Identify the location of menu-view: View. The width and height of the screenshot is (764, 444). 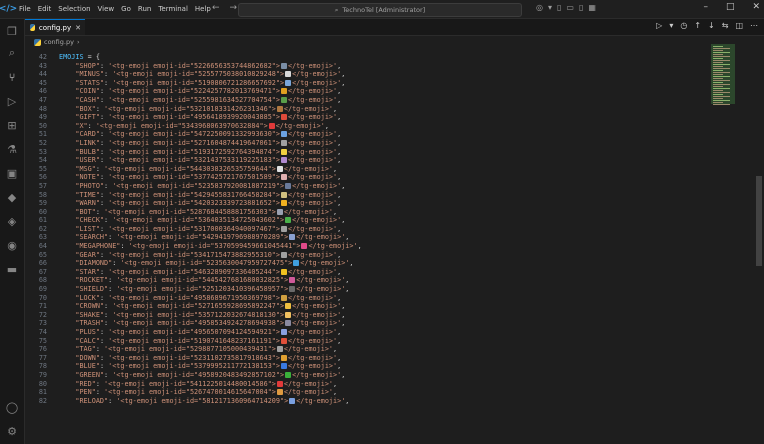
(106, 9).